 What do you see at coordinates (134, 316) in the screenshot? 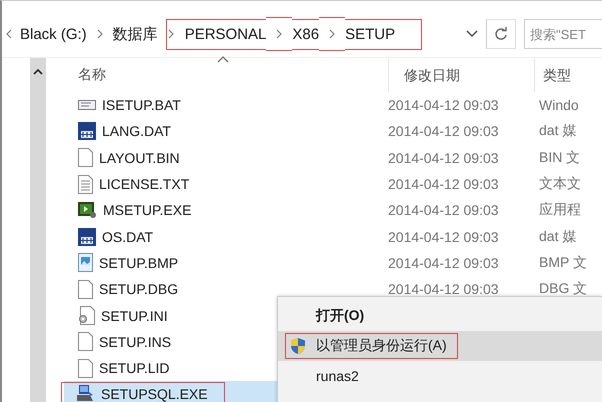
I see `file-name: SETUP.INI` at bounding box center [134, 316].